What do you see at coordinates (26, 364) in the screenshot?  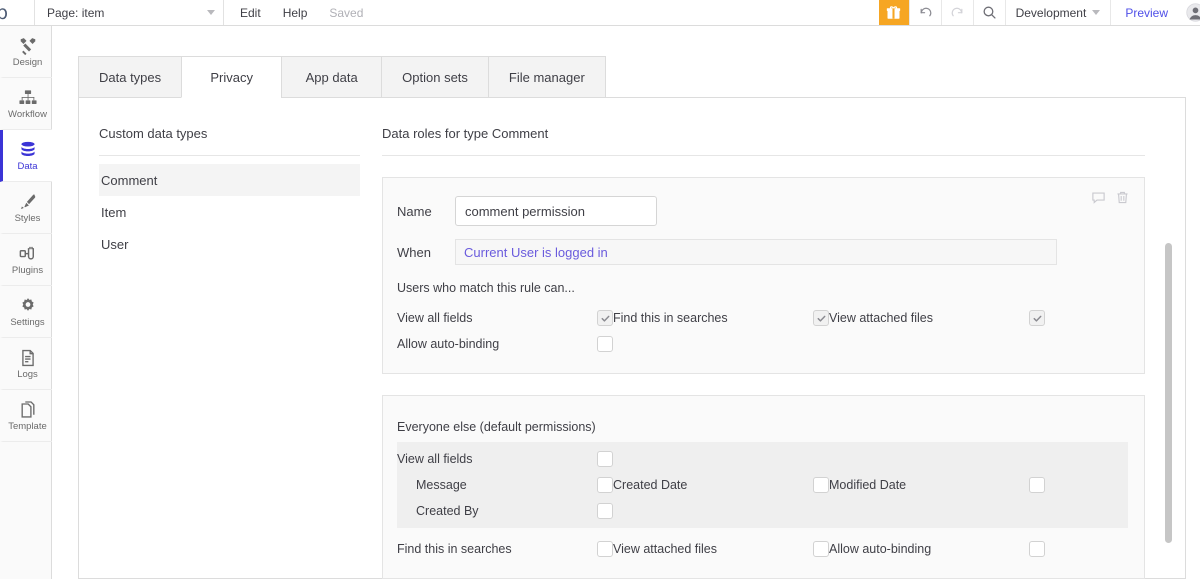 I see `rail-item-logs: Logs` at bounding box center [26, 364].